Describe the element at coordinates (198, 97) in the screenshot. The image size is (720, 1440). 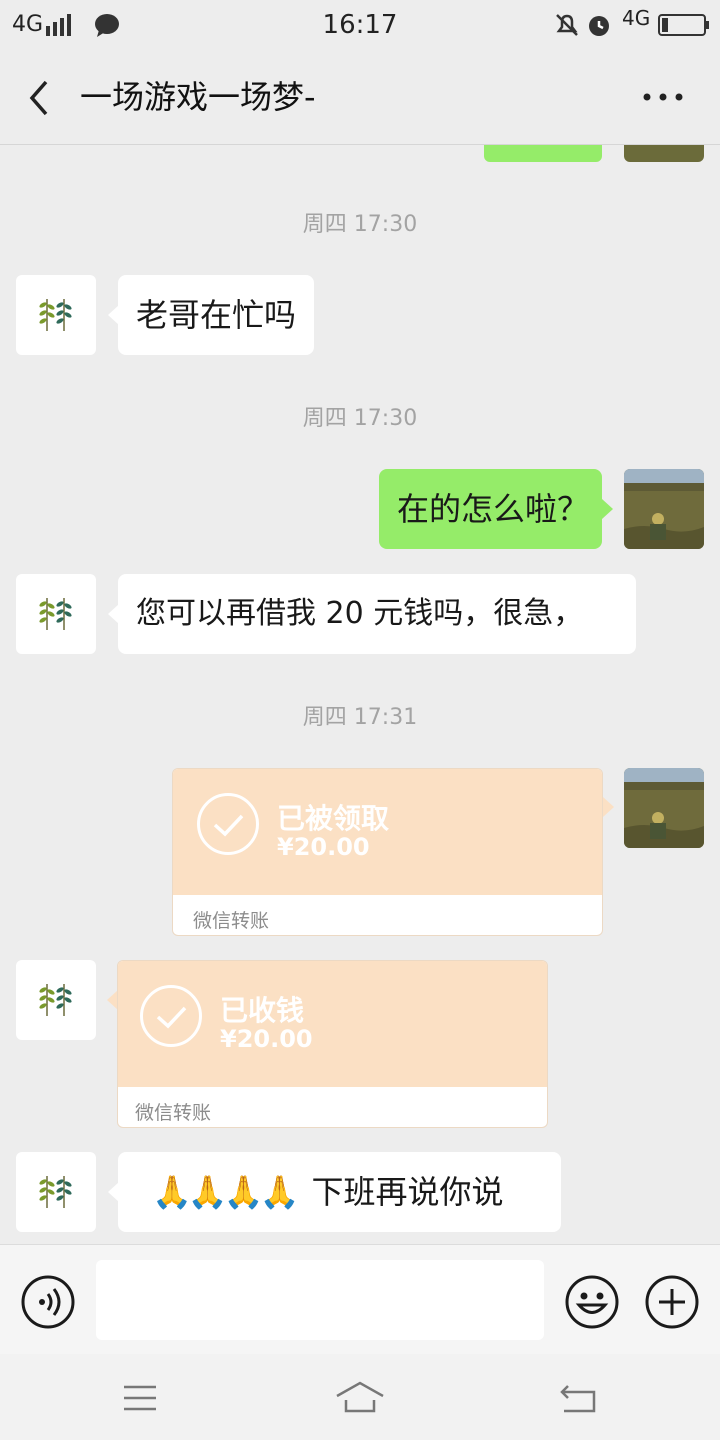
I see `chat-title: 一场游戏一场梦-` at that location.